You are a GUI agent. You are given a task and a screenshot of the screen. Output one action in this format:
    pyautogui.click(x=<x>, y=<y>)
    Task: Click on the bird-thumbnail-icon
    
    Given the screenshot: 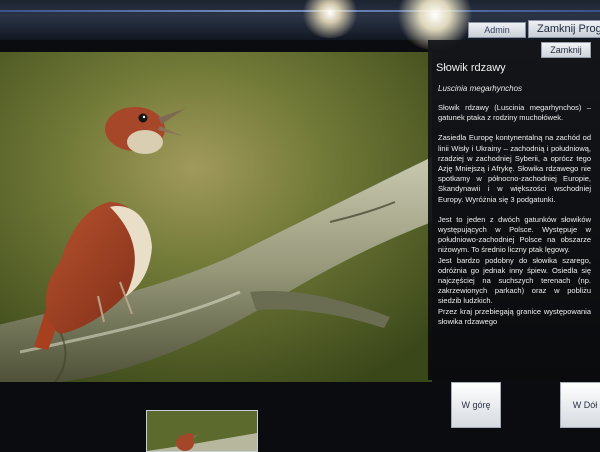 What is the action you would take?
    pyautogui.click(x=202, y=431)
    